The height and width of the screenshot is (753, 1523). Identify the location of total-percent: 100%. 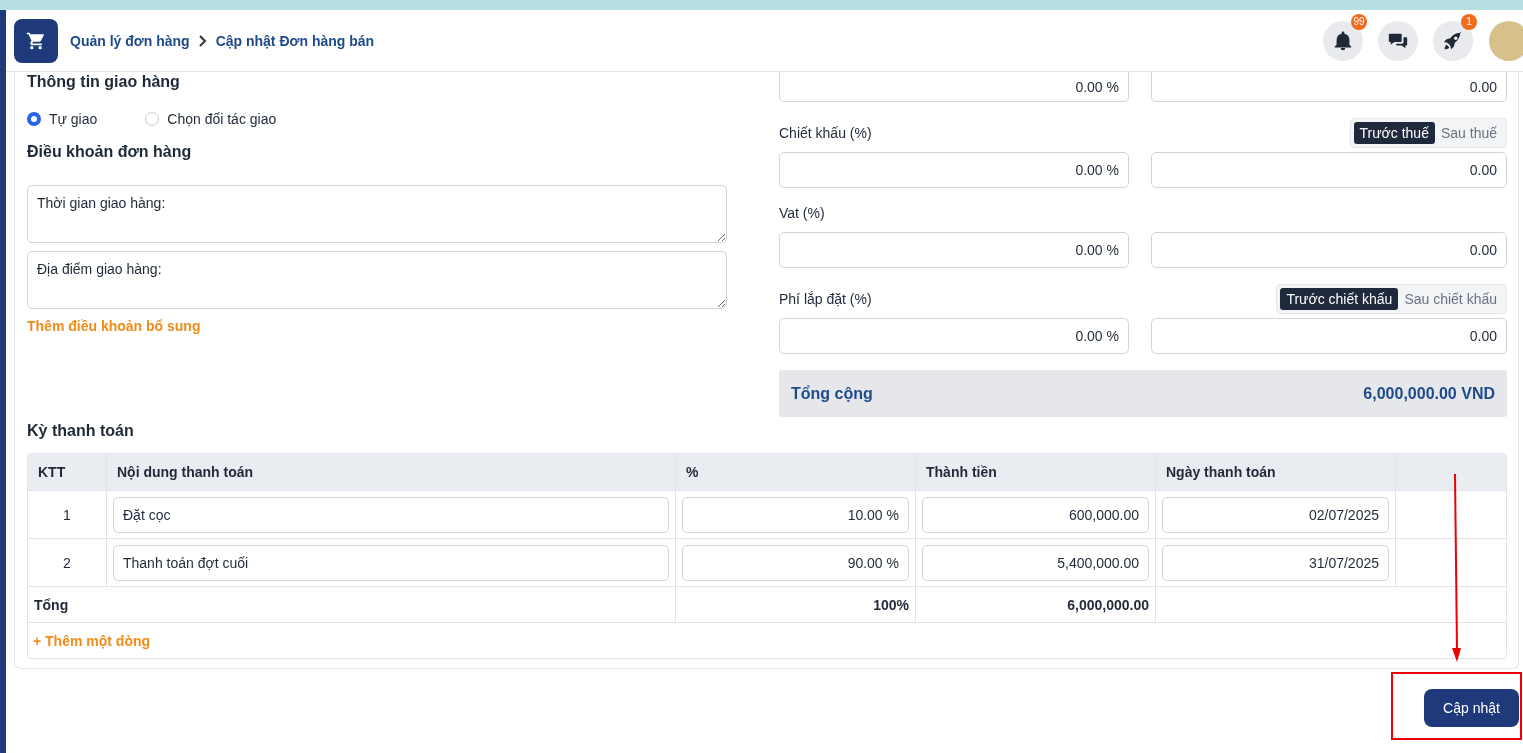
(796, 604).